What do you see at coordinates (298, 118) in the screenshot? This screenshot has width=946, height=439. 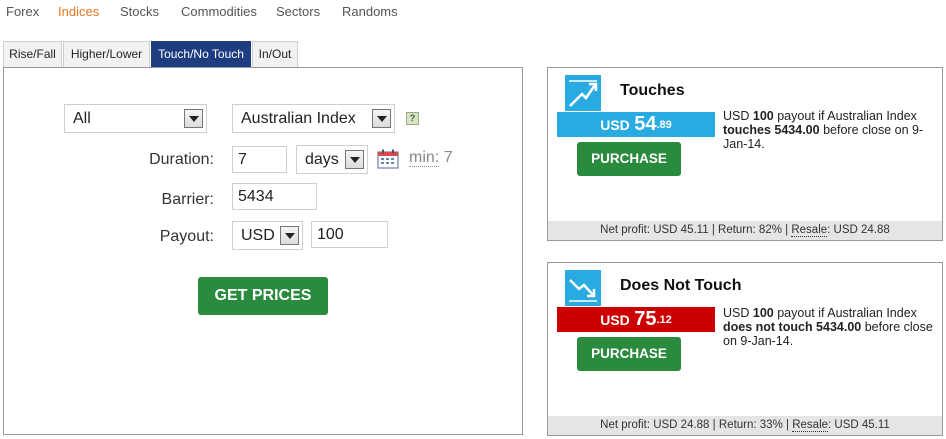 I see `underlying-select-value: Australian Index` at bounding box center [298, 118].